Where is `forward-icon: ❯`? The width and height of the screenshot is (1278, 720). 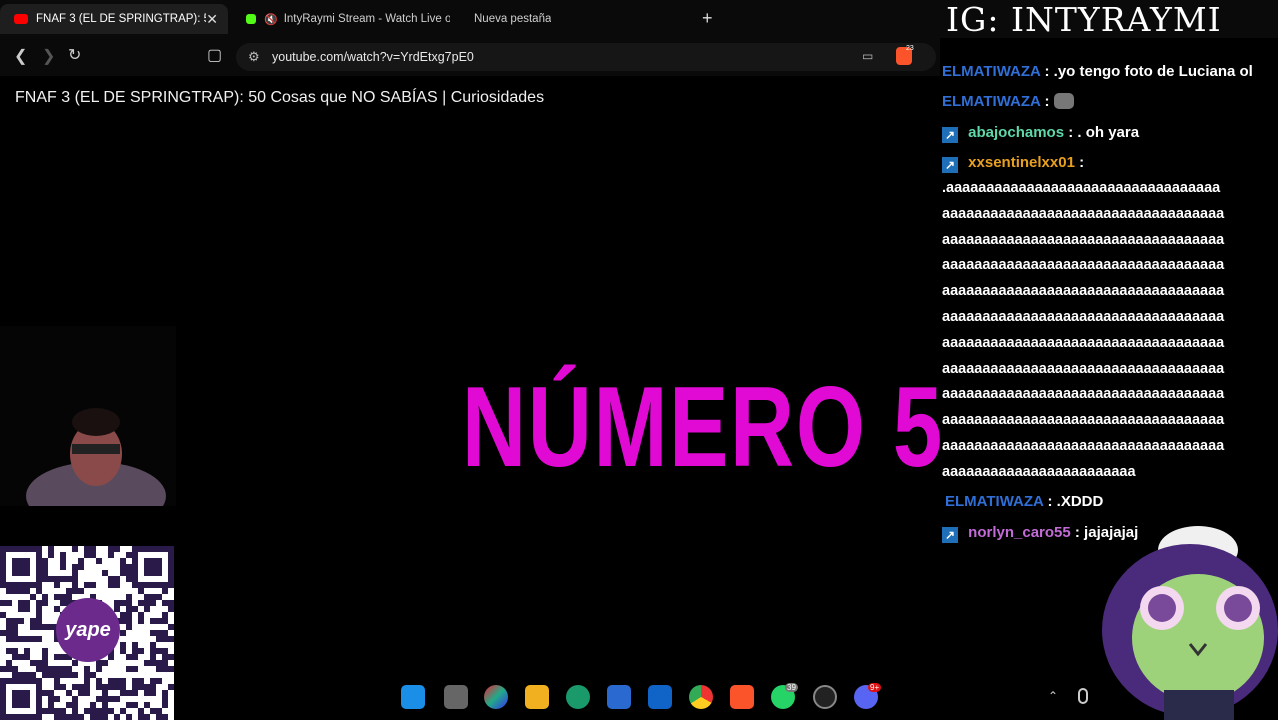
forward-icon: ❯ is located at coordinates (48, 56).